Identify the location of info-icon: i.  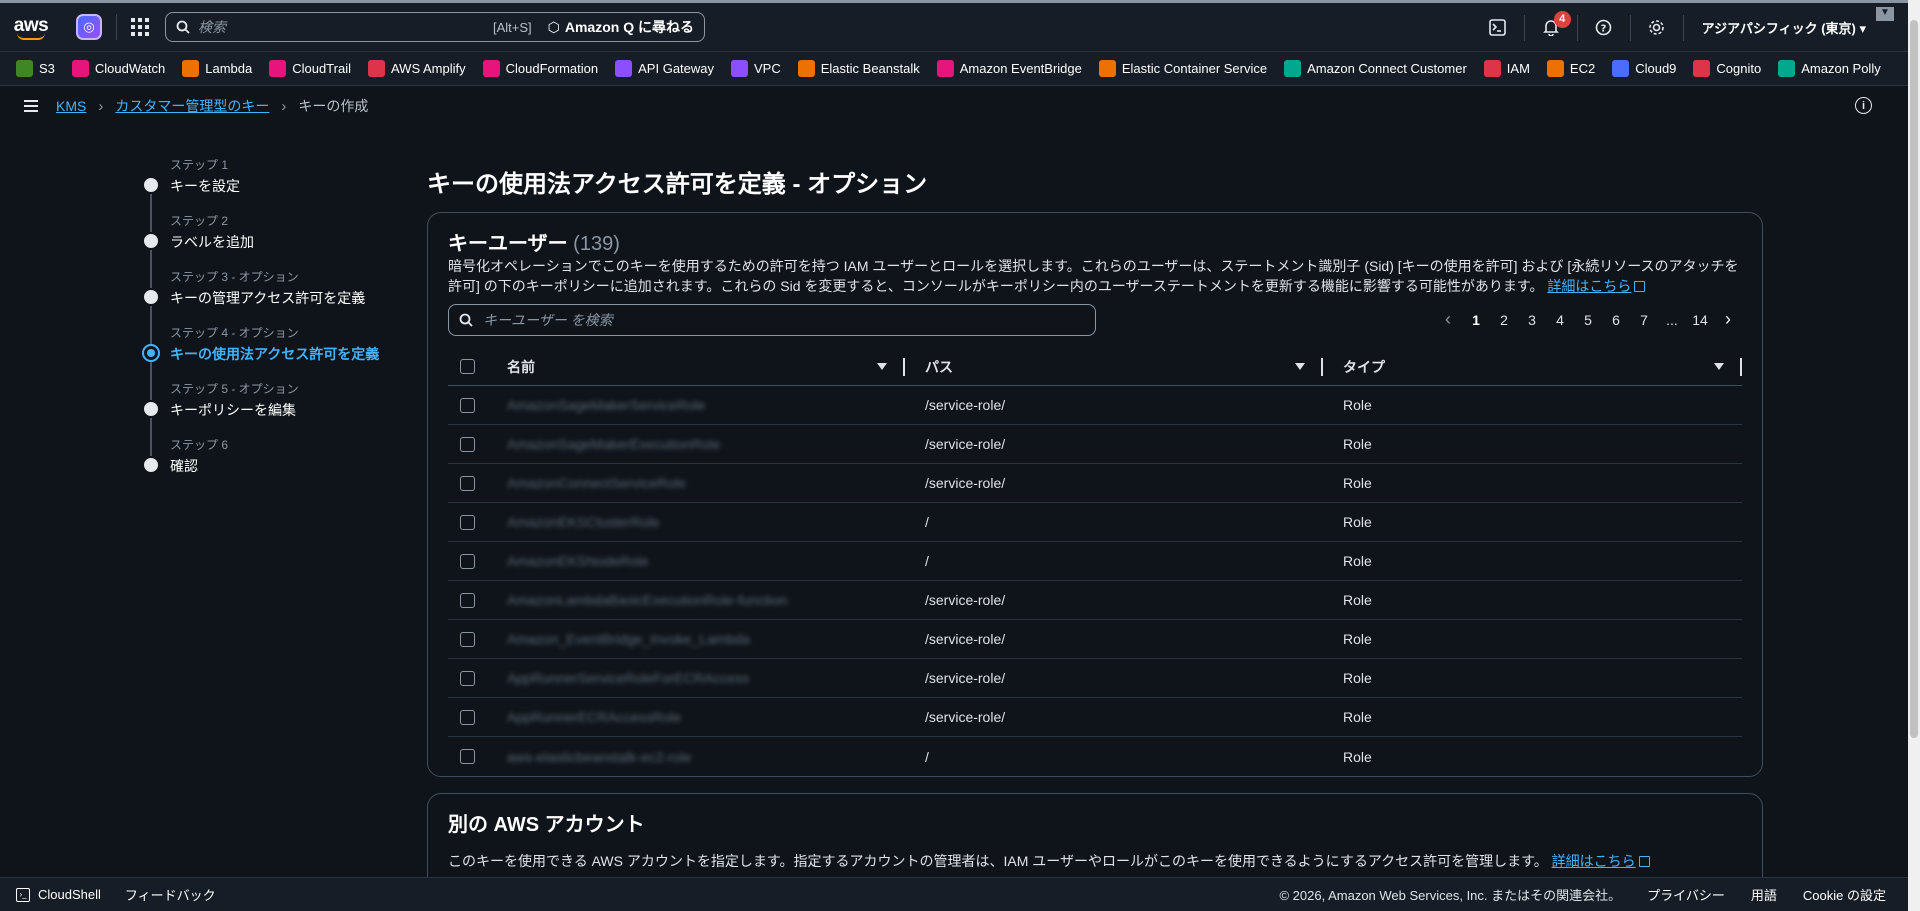
(1863, 105).